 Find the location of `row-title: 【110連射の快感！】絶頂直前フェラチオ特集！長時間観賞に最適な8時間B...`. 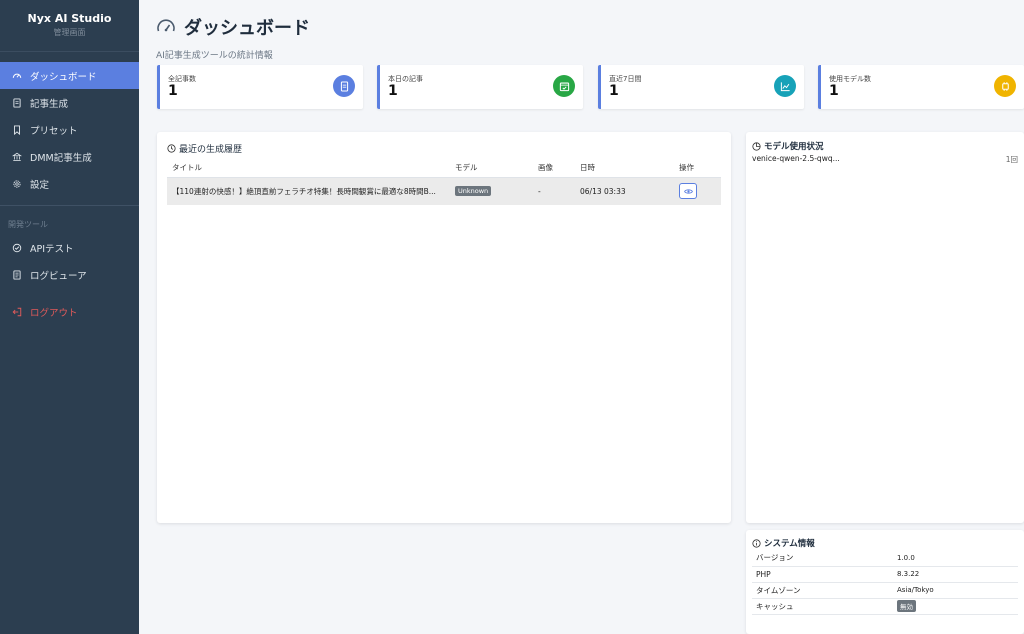

row-title: 【110連射の快感！】絶頂直前フェラチオ特集！長時間観賞に最適な8時間B... is located at coordinates (308, 191).